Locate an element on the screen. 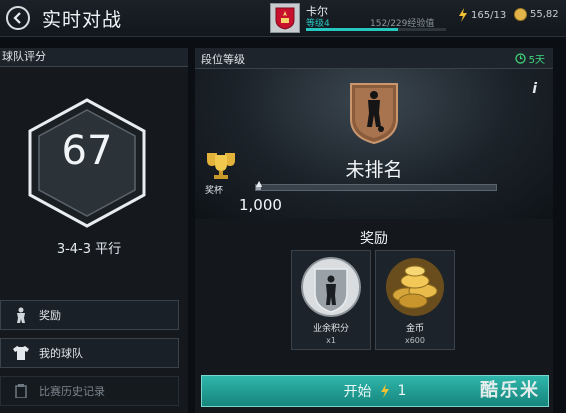  xp-progress-fill is located at coordinates (352, 29).